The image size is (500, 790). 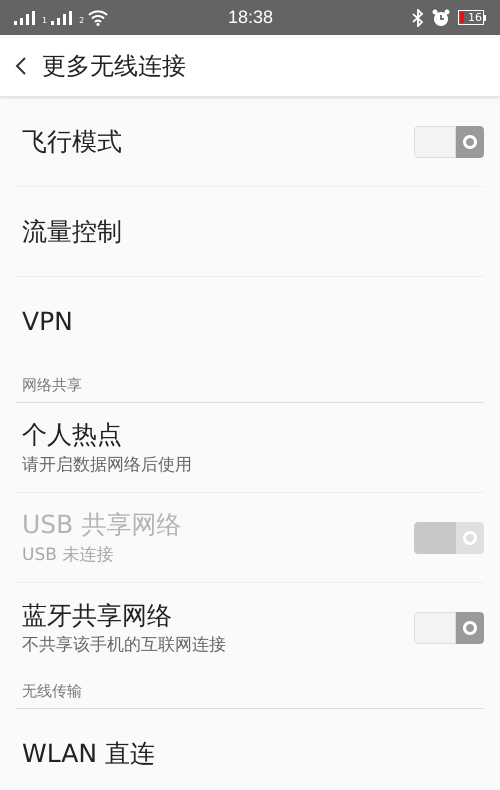 I want to click on setting-subtitle: 不共享该手机的互联网连接, so click(x=124, y=645).